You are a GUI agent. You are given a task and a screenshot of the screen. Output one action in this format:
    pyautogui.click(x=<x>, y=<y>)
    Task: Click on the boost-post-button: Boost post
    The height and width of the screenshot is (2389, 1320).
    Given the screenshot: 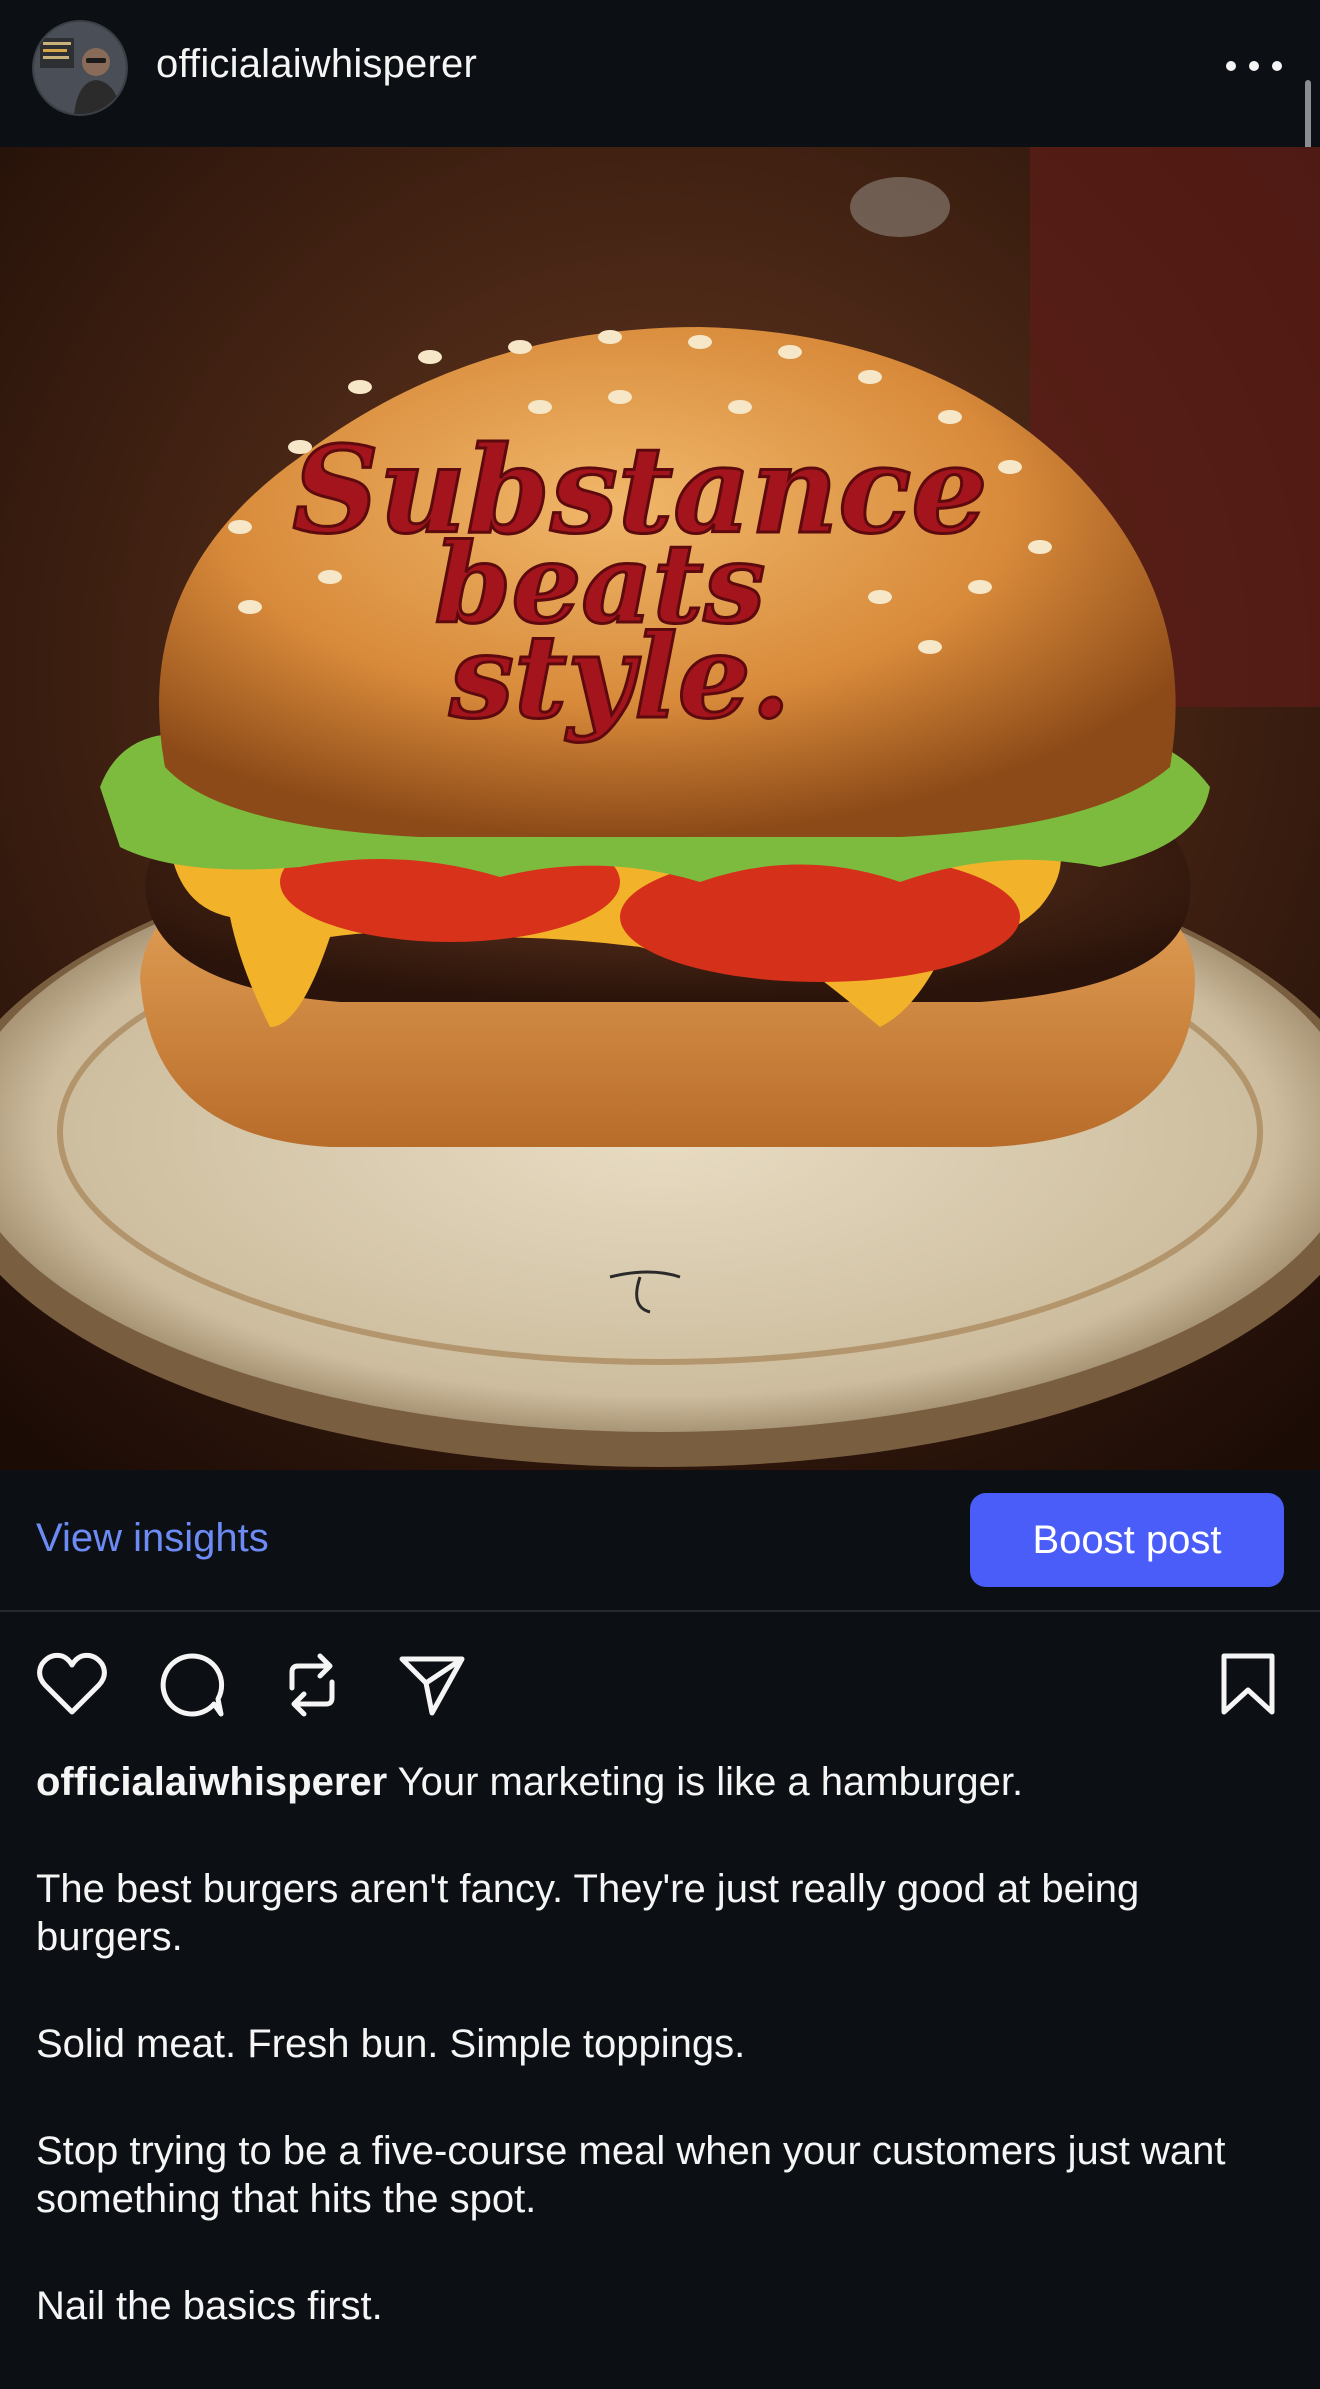 What is the action you would take?
    pyautogui.click(x=1127, y=1540)
    